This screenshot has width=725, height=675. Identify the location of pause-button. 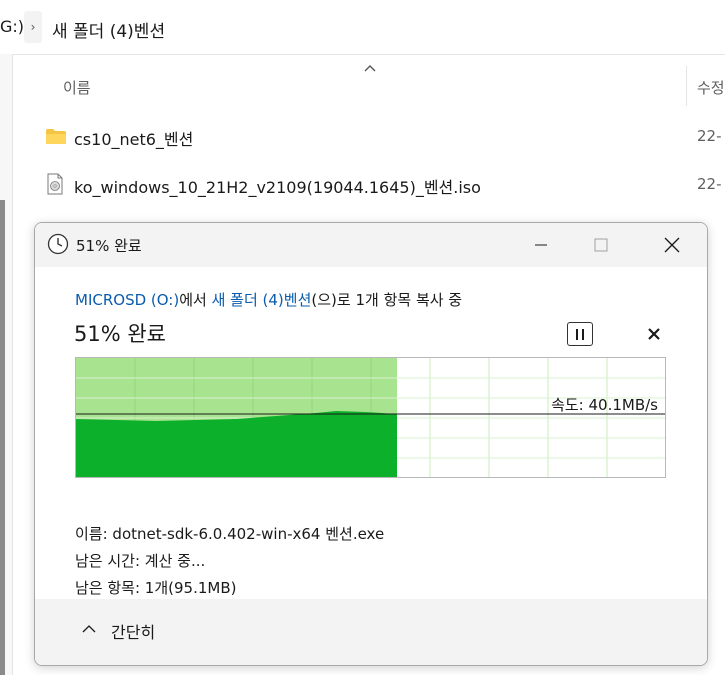
(580, 334).